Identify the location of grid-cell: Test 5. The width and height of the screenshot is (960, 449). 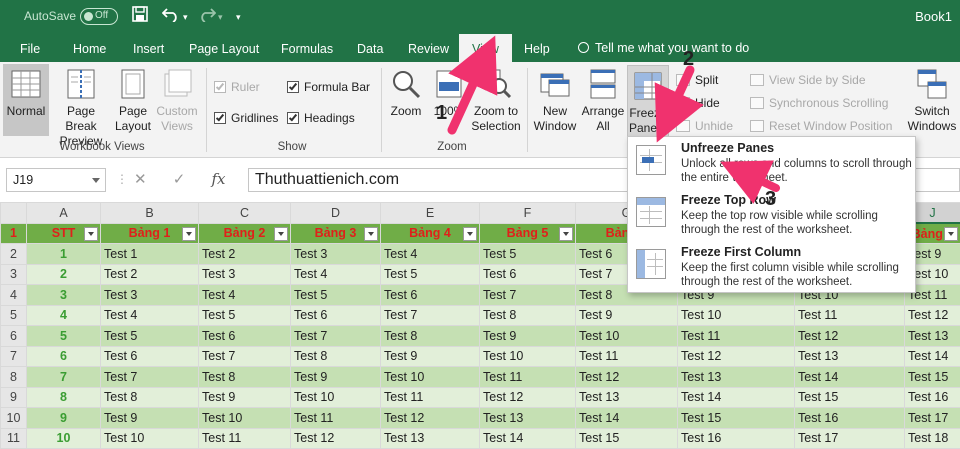
(244, 315).